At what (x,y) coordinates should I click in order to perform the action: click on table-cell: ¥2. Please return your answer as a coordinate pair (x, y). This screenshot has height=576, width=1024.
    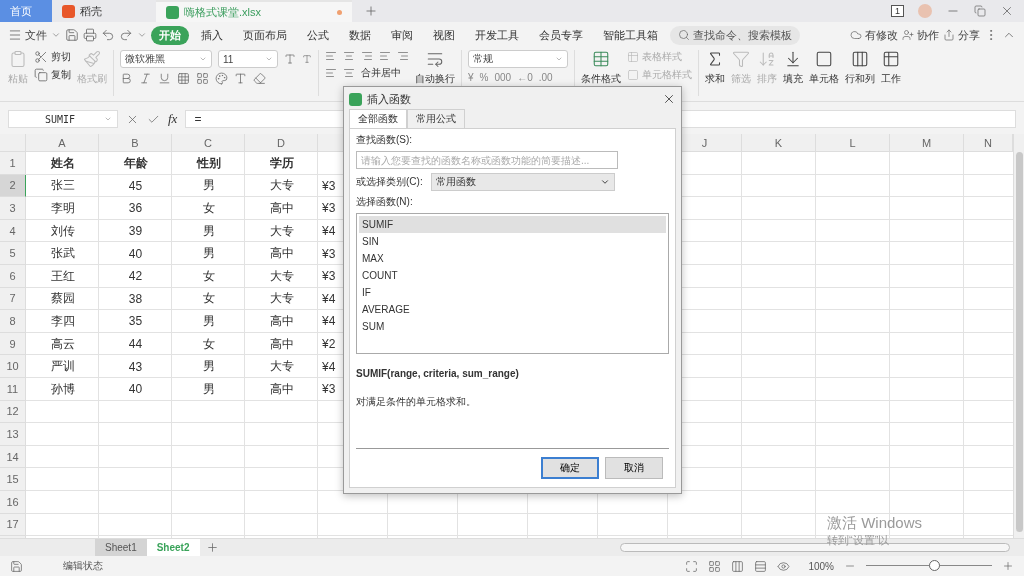
    Looking at the image, I should click on (329, 344).